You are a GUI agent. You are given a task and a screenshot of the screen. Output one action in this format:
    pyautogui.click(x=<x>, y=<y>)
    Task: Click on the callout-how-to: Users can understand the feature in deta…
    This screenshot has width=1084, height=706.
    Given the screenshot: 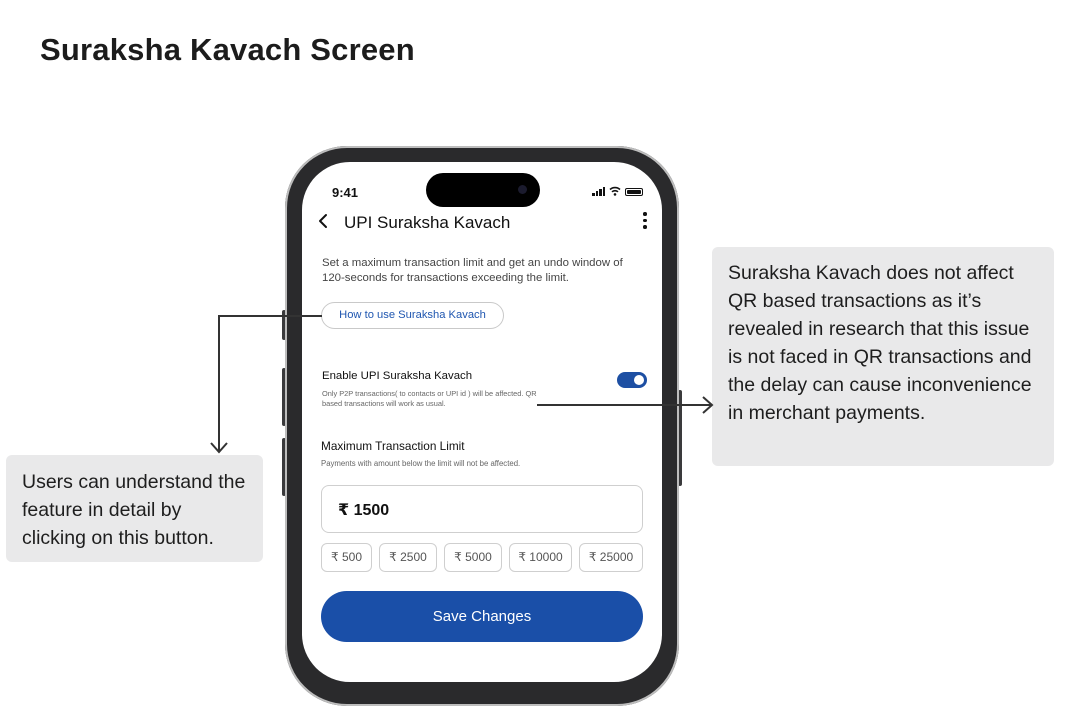 What is the action you would take?
    pyautogui.click(x=134, y=508)
    